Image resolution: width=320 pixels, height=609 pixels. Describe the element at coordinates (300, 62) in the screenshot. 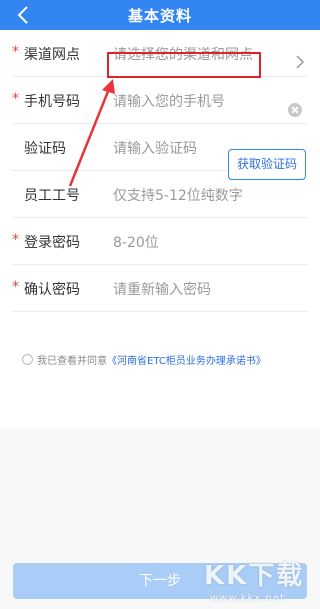

I see `chevron-right-icon` at that location.